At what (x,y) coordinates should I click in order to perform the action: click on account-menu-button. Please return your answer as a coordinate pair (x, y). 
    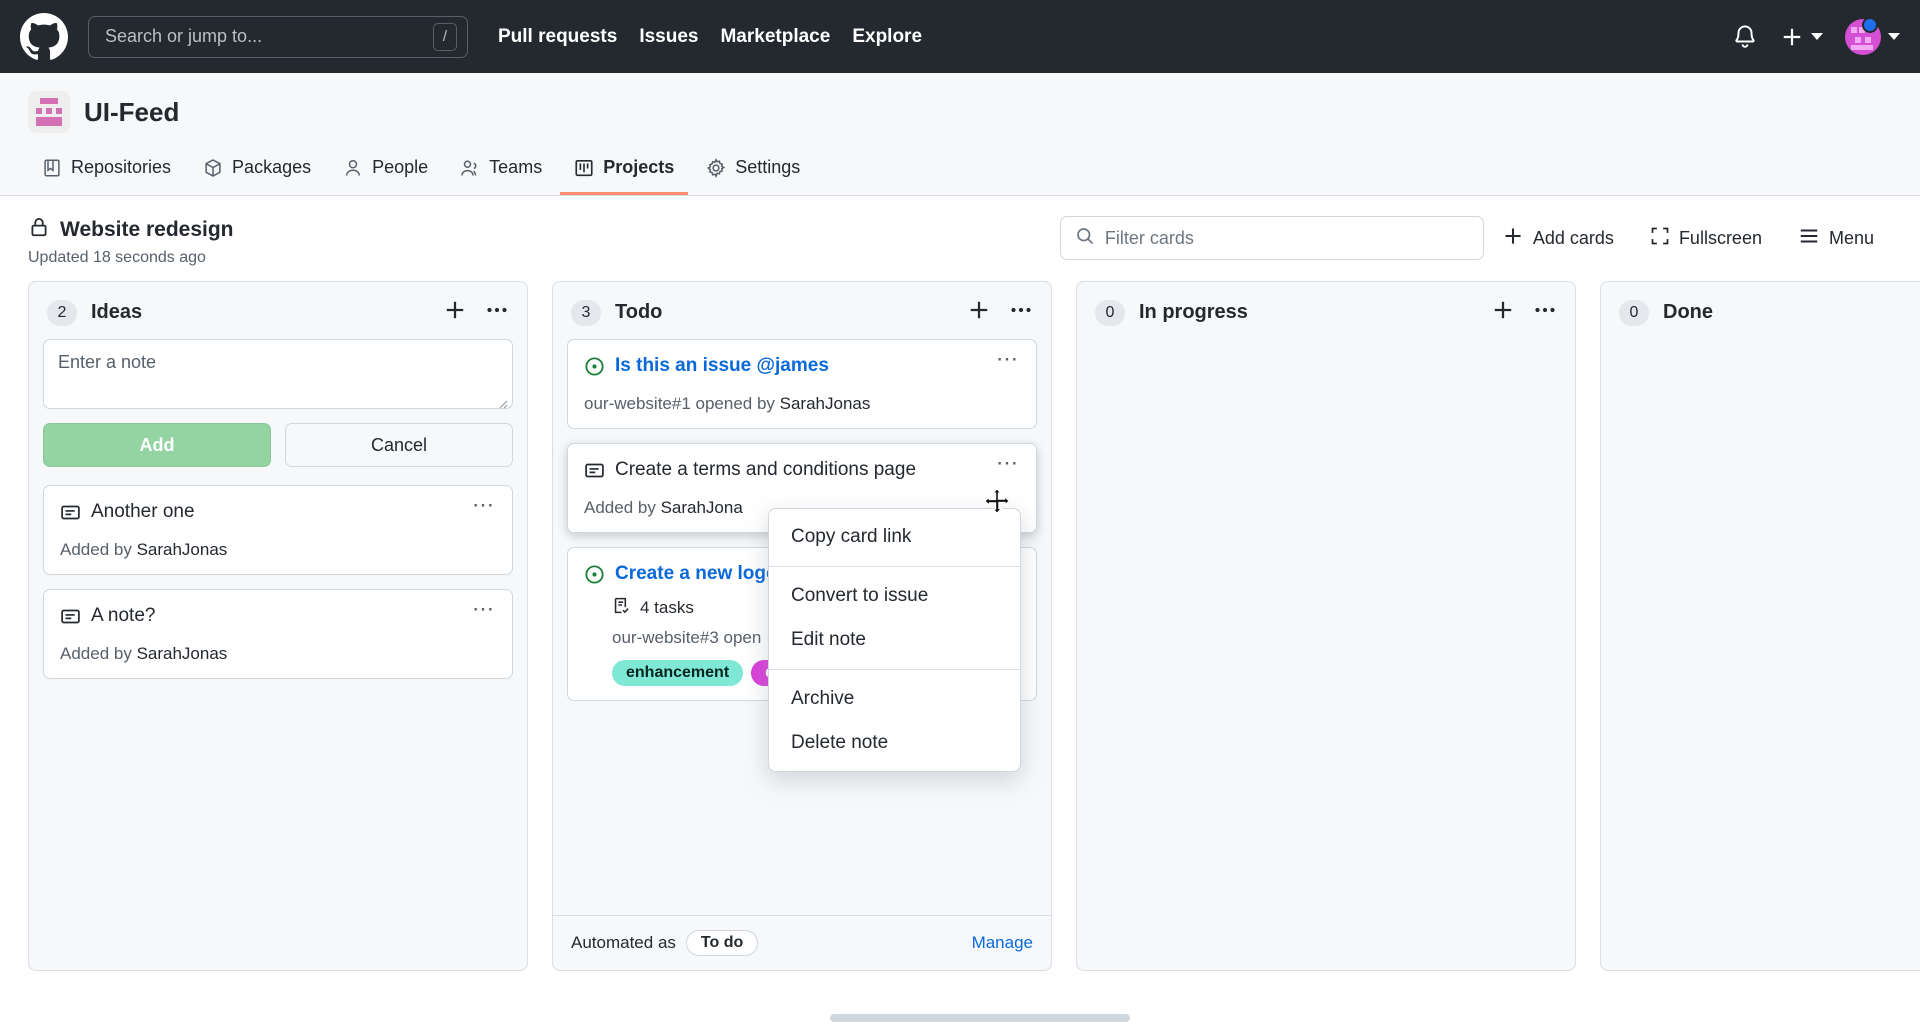
    Looking at the image, I should click on (1872, 35).